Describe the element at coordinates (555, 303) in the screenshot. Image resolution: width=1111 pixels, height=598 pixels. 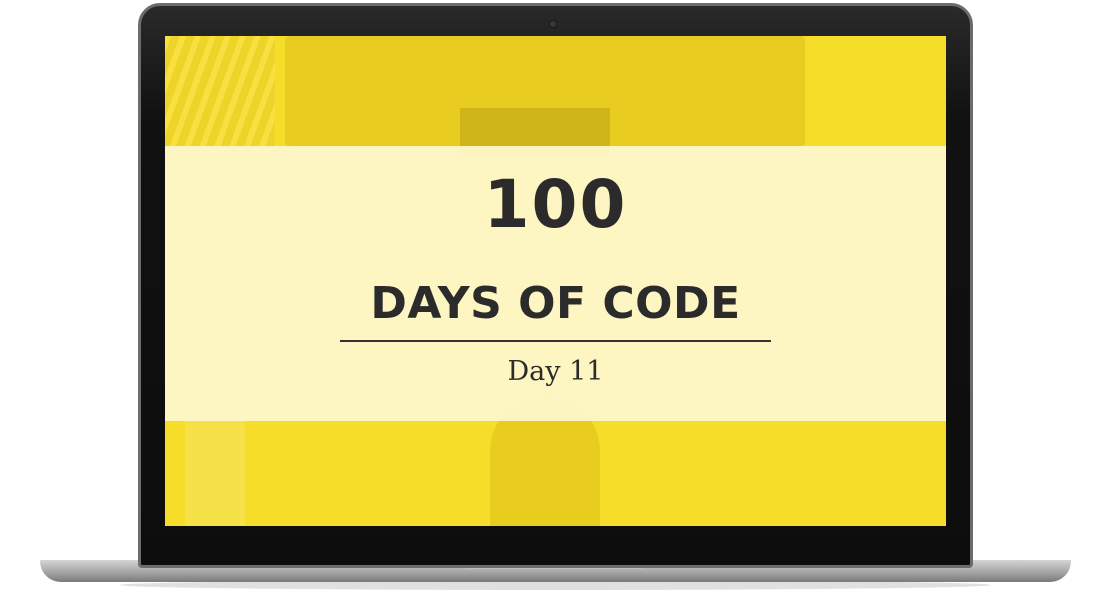
I see `title-heading: DAYS OF CODE` at that location.